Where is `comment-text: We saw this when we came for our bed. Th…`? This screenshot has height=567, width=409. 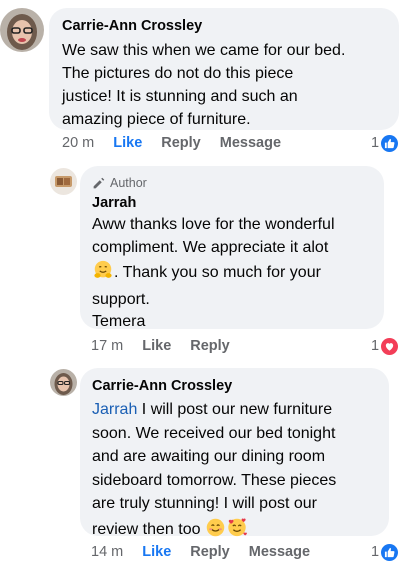
comment-text: We saw this when we came for our bed. Th… is located at coordinates (224, 85).